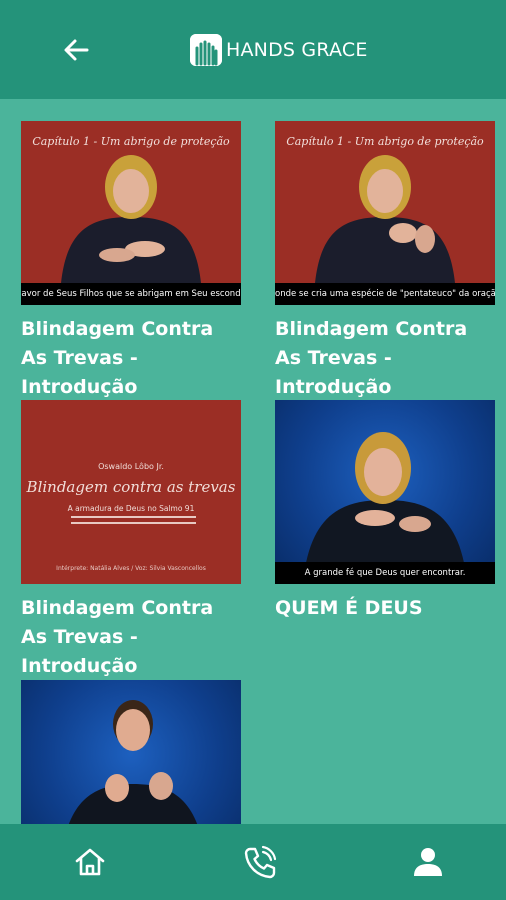  Describe the element at coordinates (385, 608) in the screenshot. I see `video-title: QUEM É DEUS` at that location.